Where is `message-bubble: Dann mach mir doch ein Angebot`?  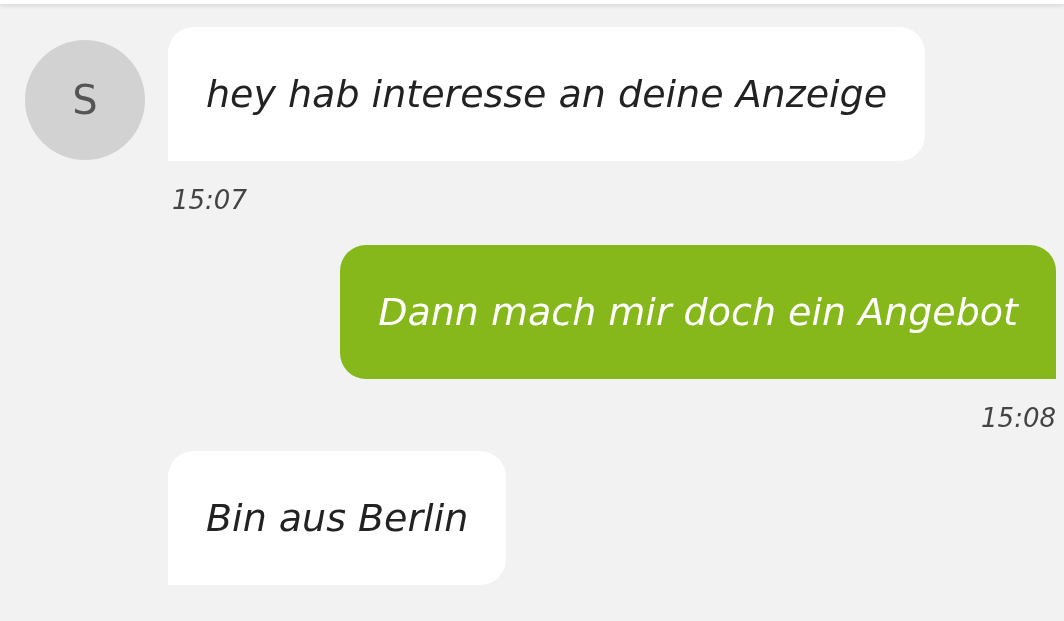 message-bubble: Dann mach mir doch ein Angebot is located at coordinates (698, 312).